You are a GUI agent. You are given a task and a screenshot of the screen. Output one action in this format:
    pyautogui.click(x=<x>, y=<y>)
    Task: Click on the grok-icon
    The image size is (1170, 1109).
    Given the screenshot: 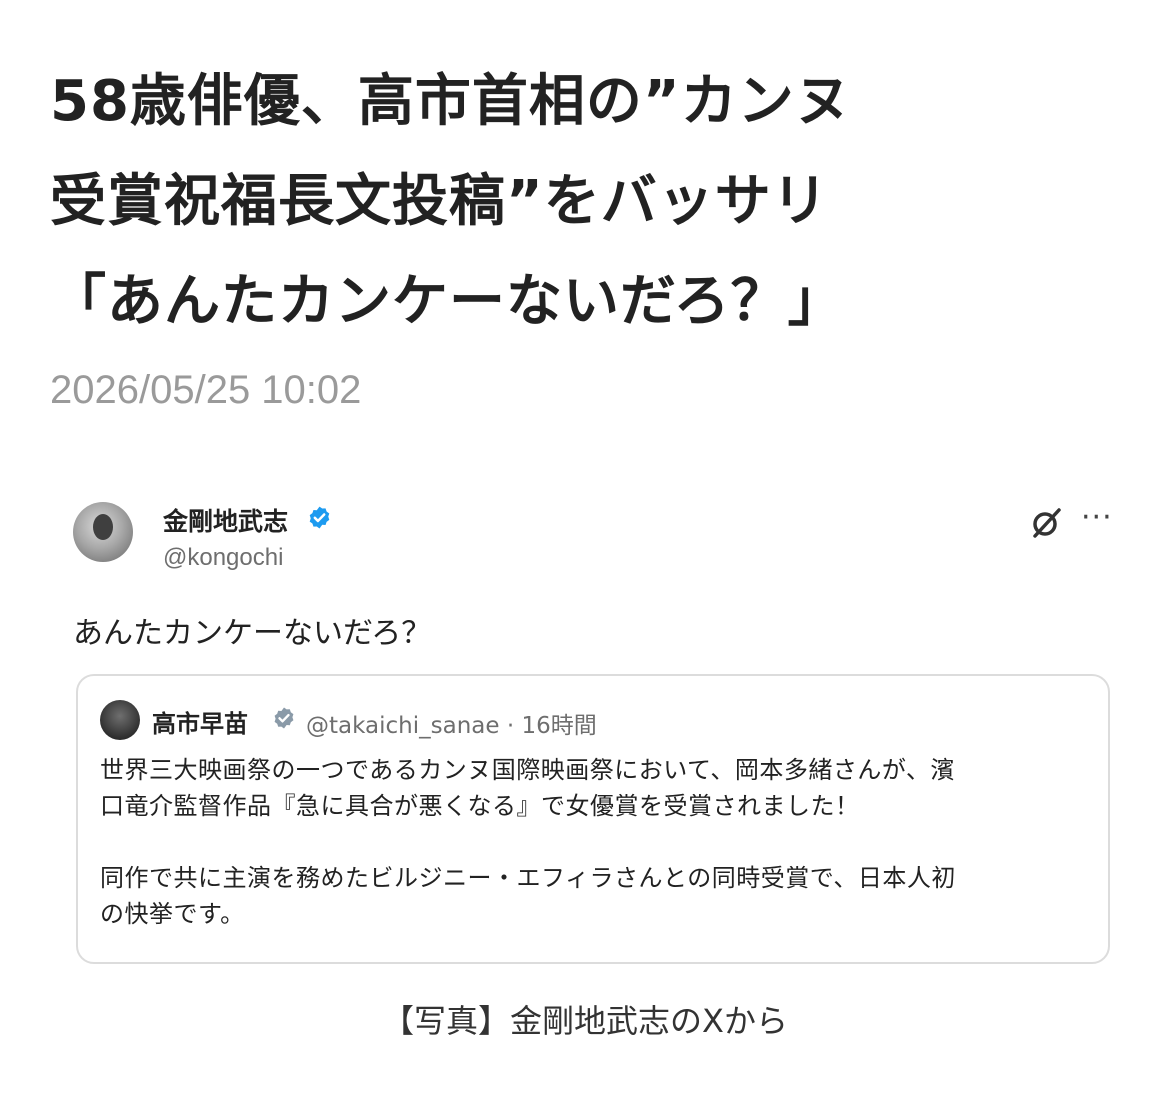 What is the action you would take?
    pyautogui.click(x=1047, y=523)
    